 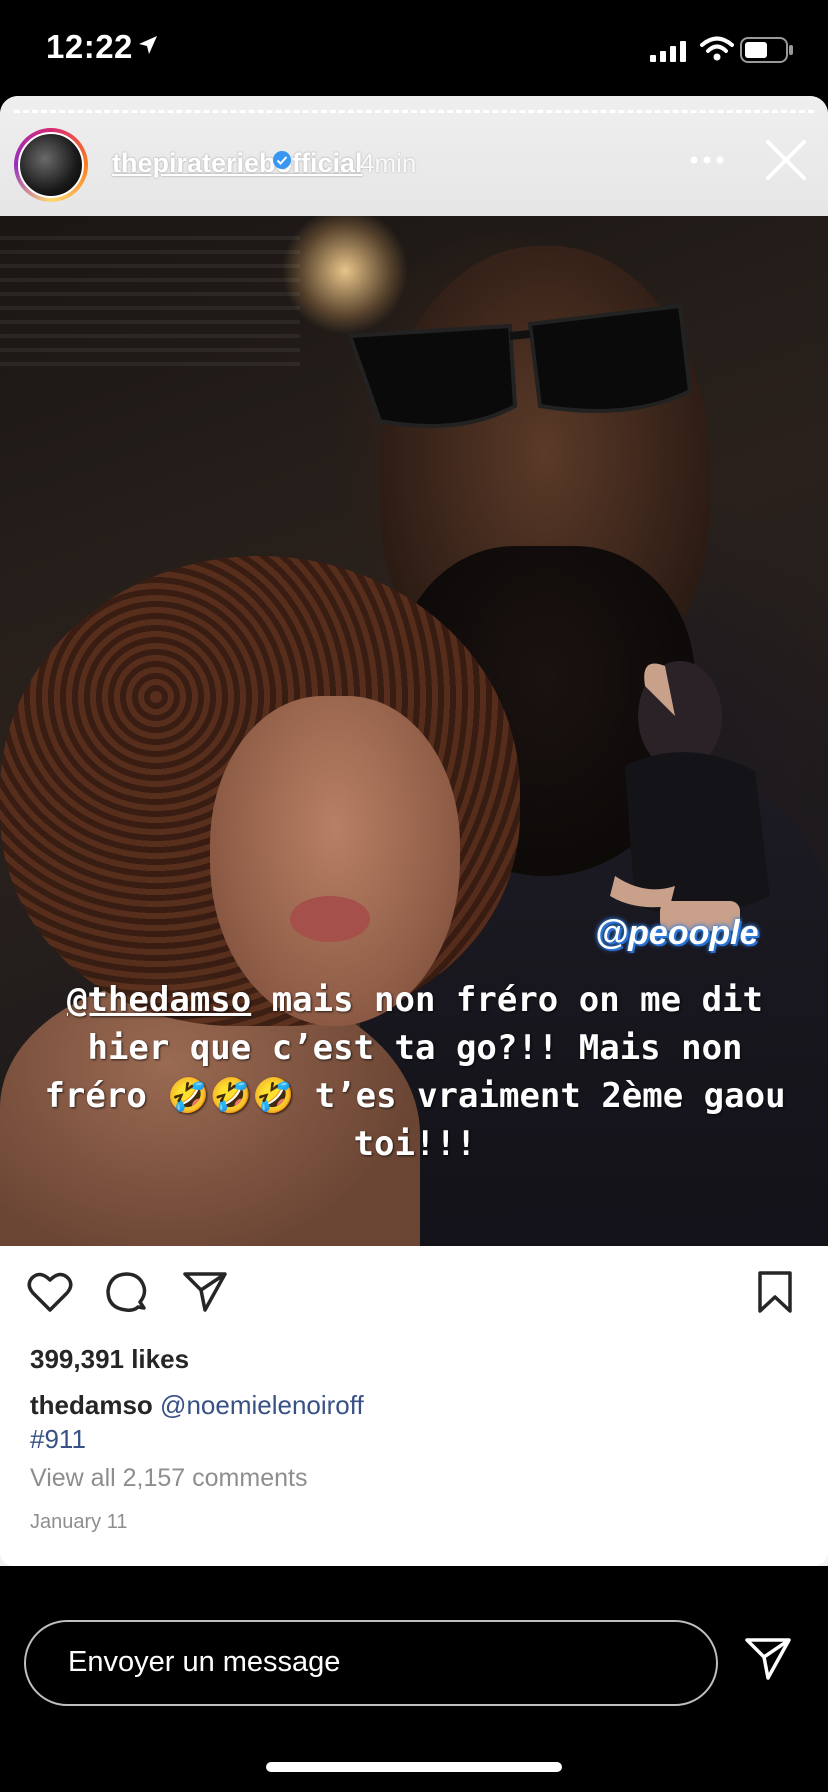 I want to click on action-bar, so click(x=414, y=1291).